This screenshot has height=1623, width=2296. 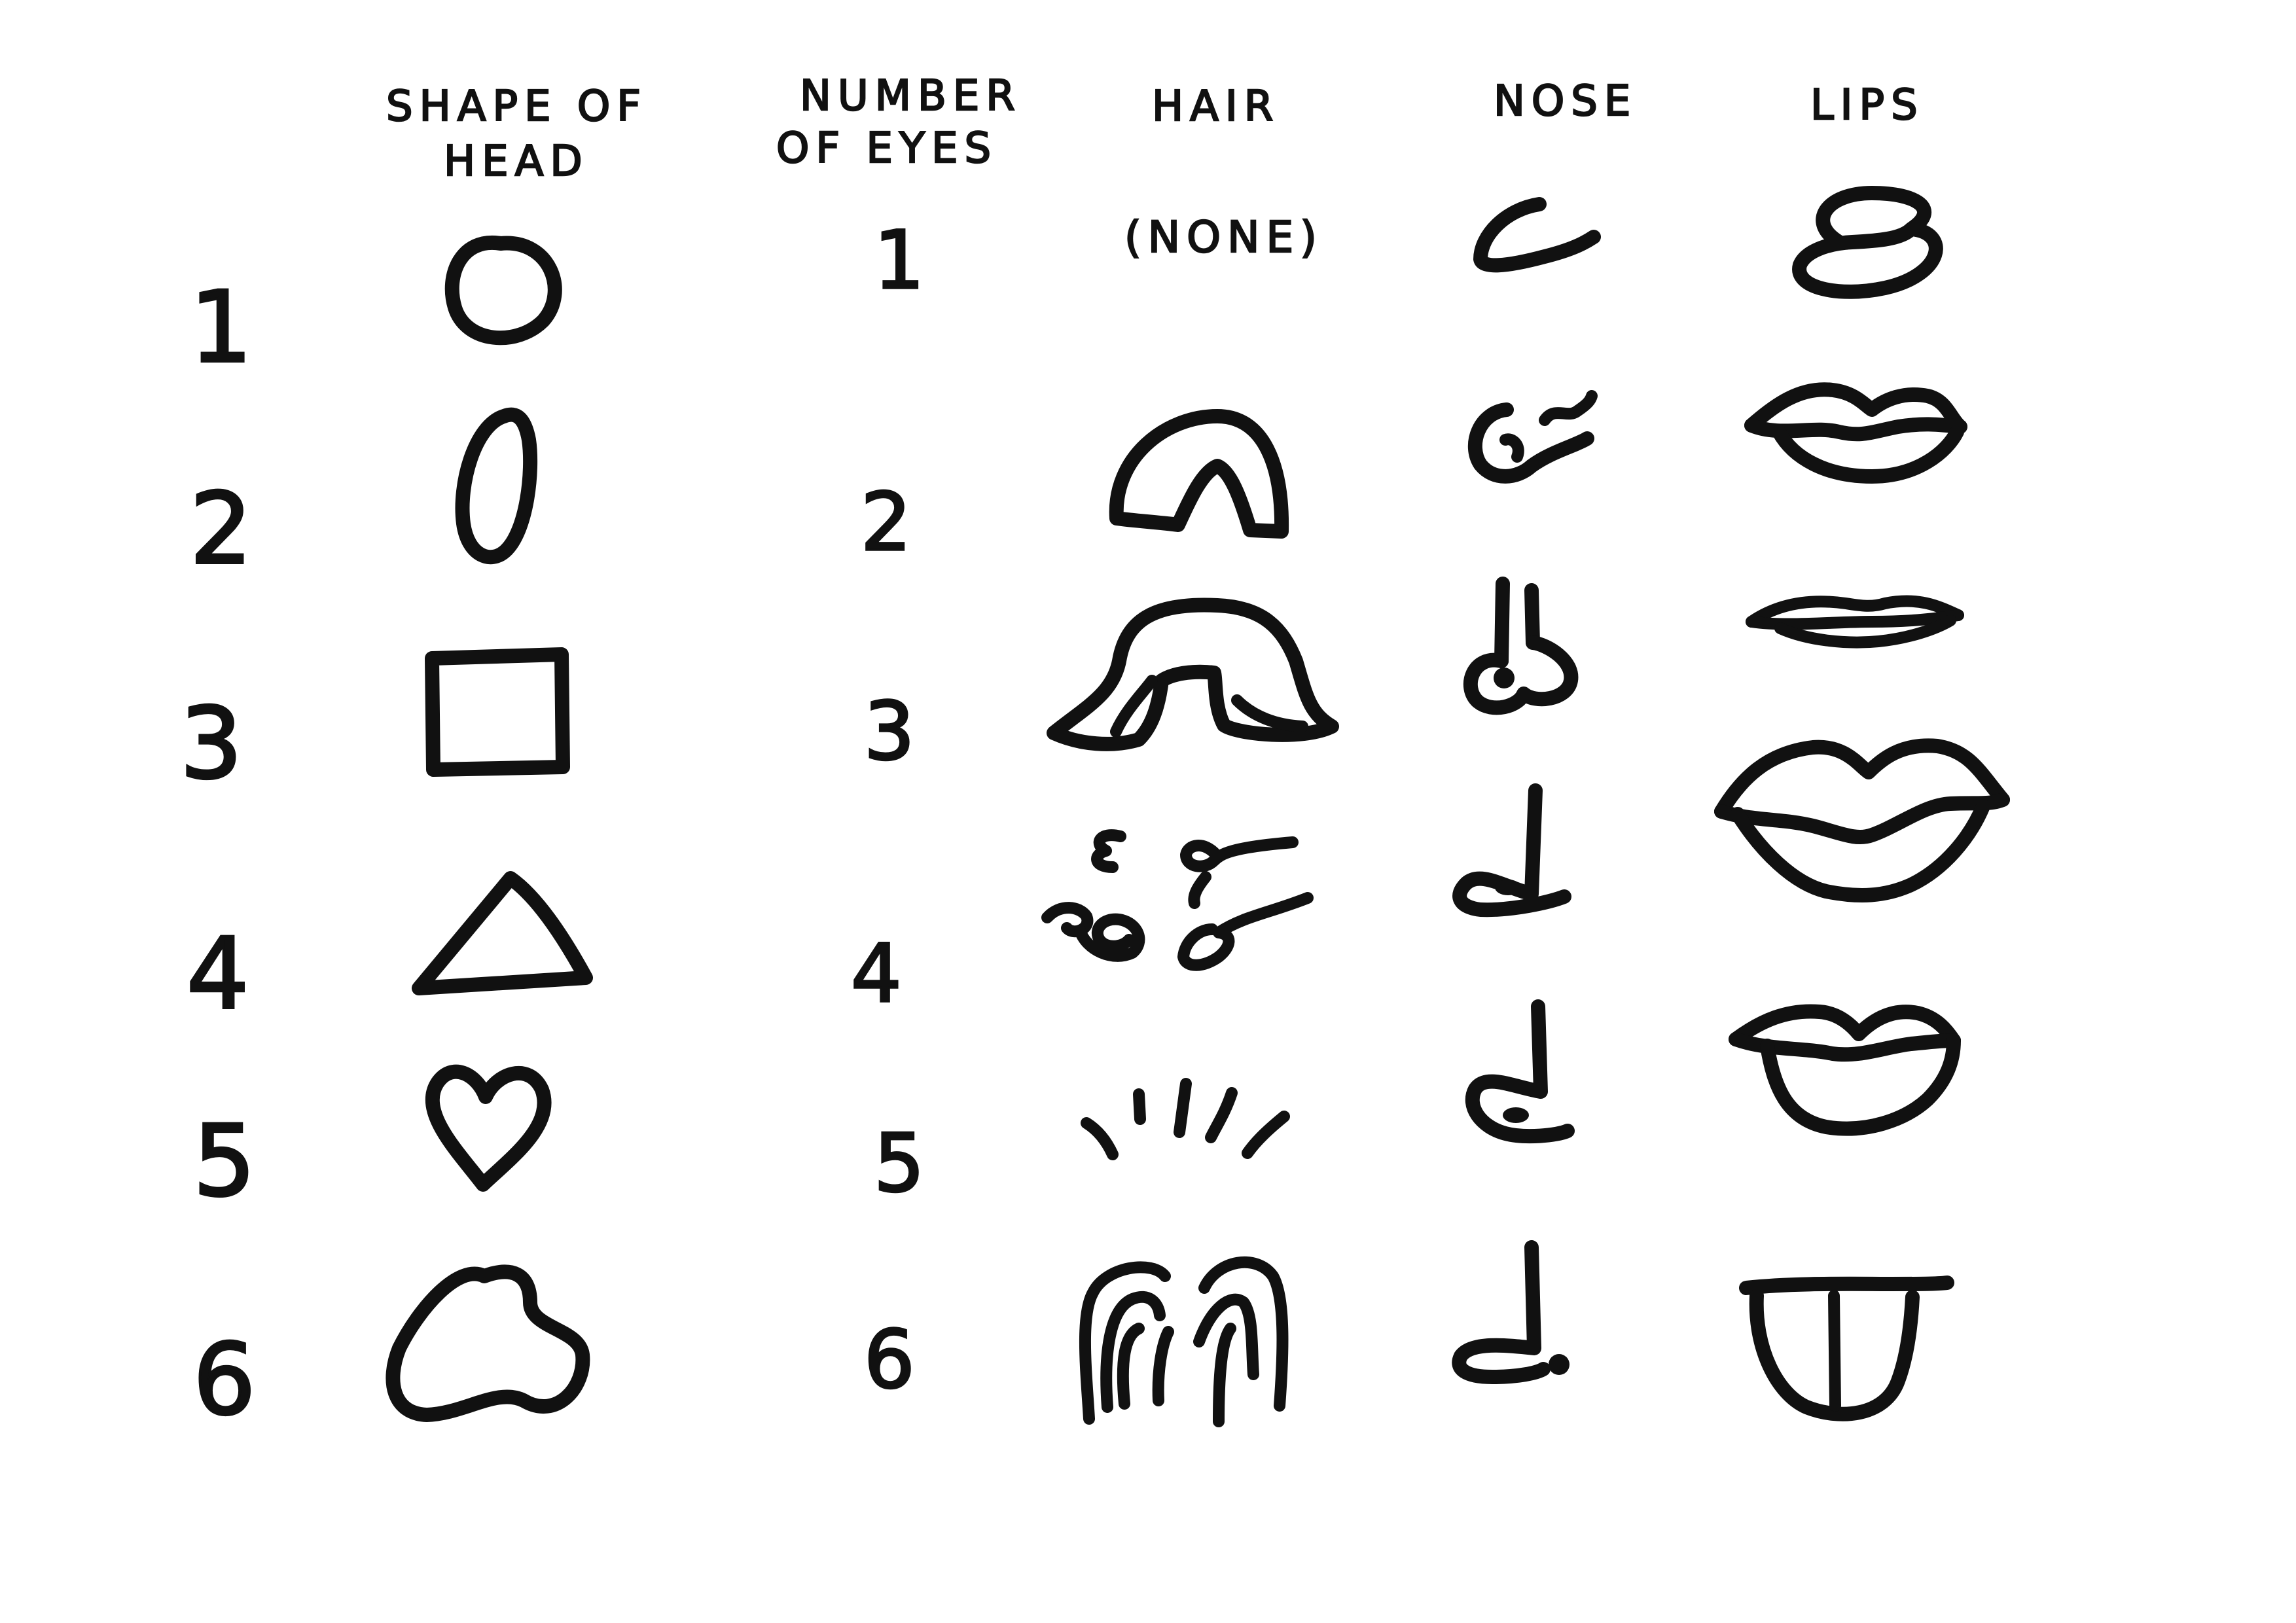 What do you see at coordinates (1185, 1119) in the screenshot?
I see `hair-strands` at bounding box center [1185, 1119].